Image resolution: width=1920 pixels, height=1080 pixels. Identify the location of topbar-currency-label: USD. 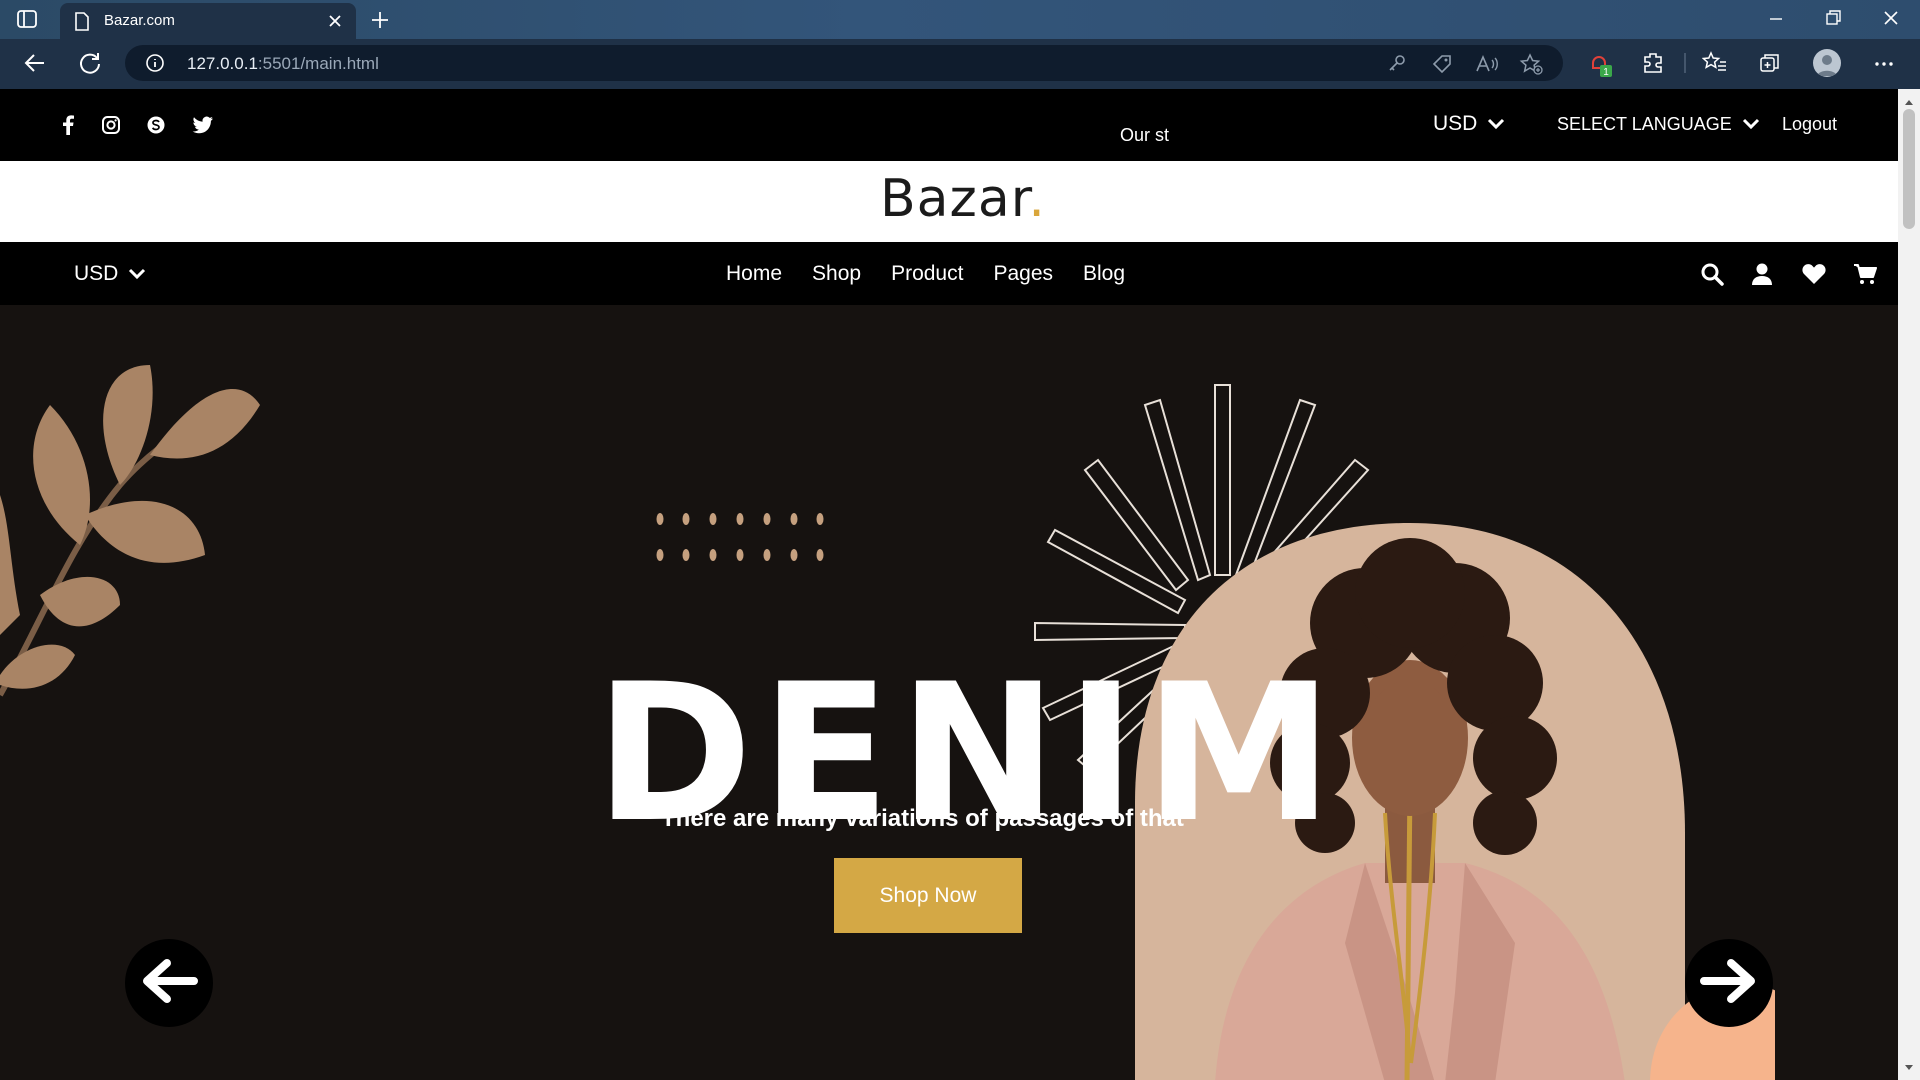
(1455, 123).